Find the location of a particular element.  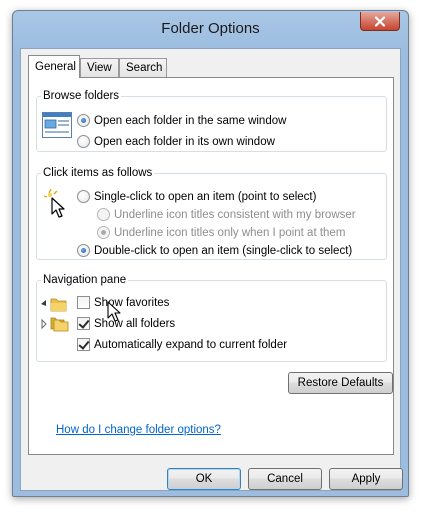

checkbox-show-all-folders-label: Show all folders is located at coordinates (135, 323).